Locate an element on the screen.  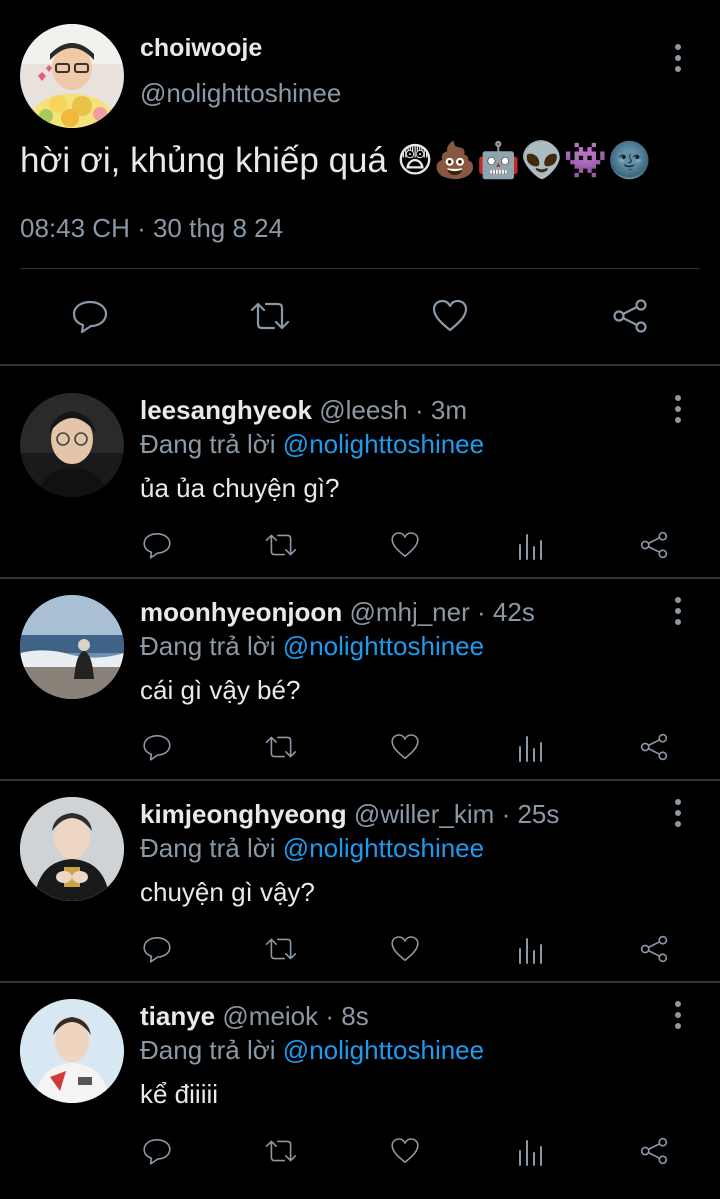
reply-author-name: kimjeonghyeong is located at coordinates (243, 814).